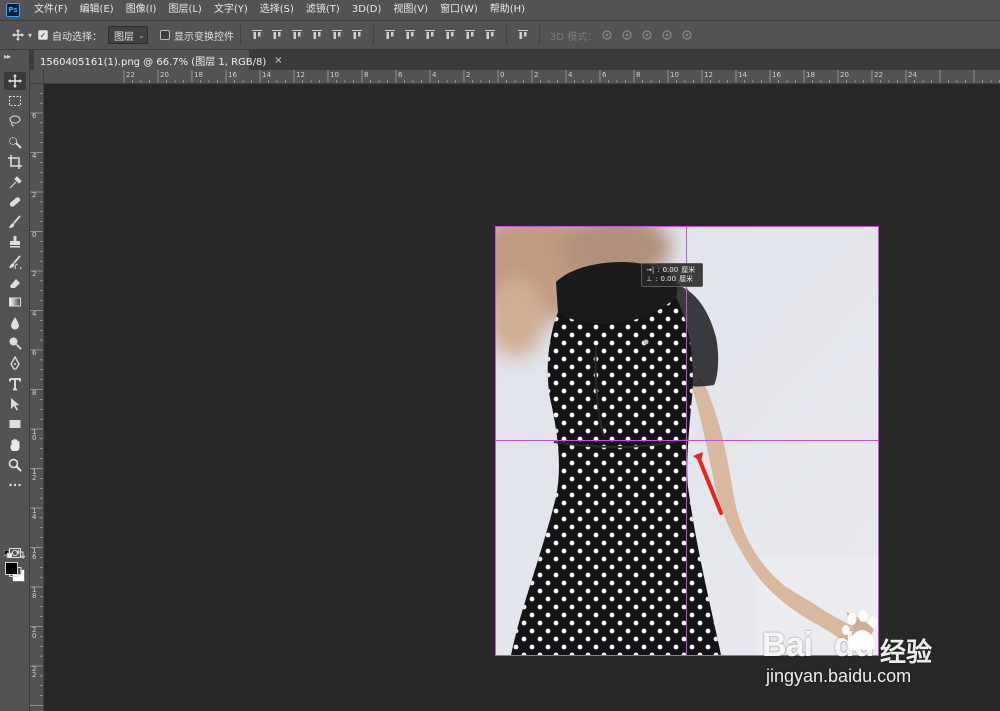  I want to click on marquee-tool, so click(15, 101).